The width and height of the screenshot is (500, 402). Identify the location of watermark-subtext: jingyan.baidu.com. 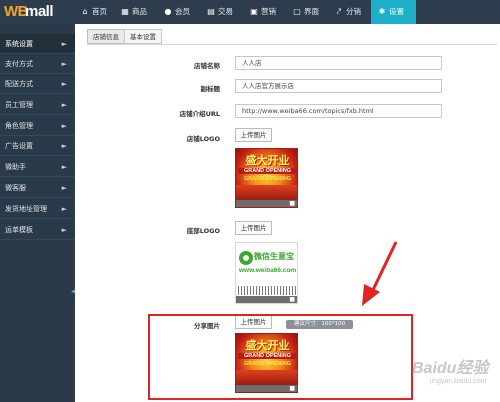
(458, 381).